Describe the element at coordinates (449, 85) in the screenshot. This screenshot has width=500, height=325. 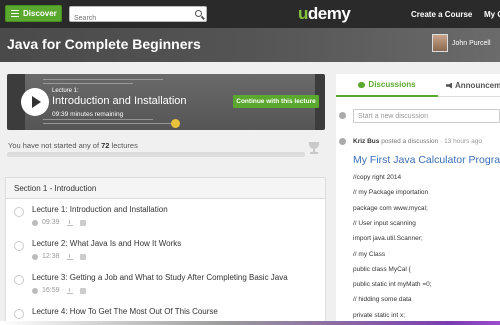
I see `megaphone-icon` at that location.